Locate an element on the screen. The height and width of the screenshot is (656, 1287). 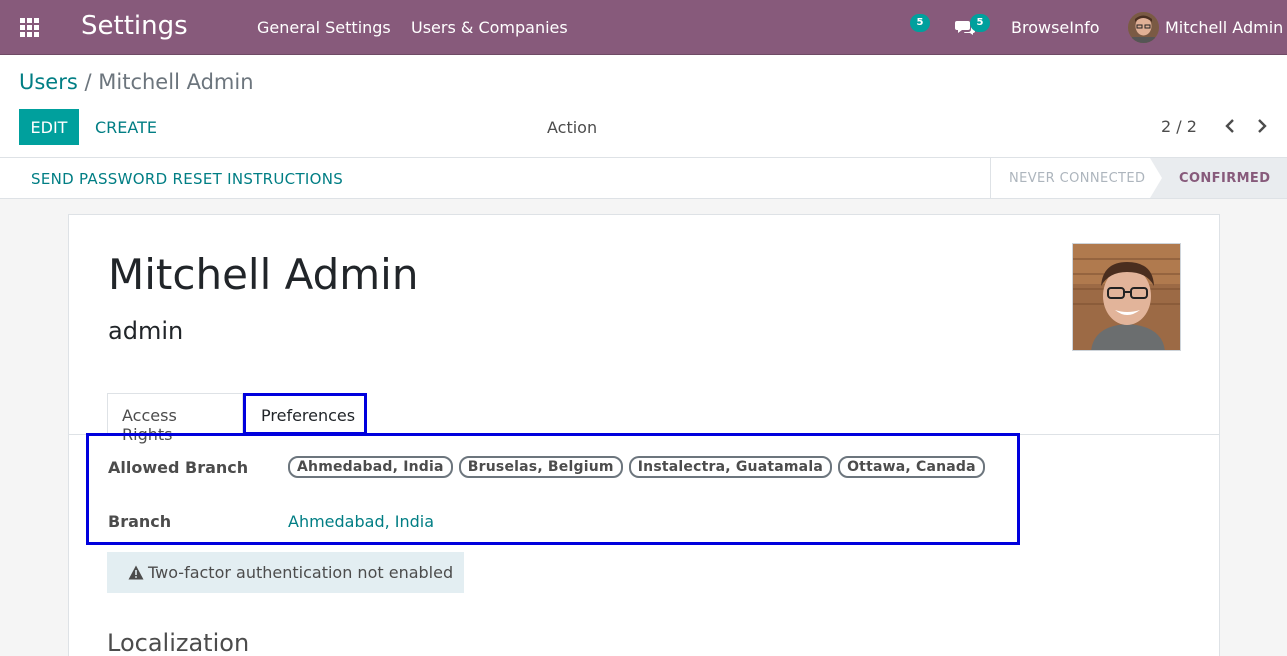
menu-users-companies: Users & Companies is located at coordinates (489, 27).